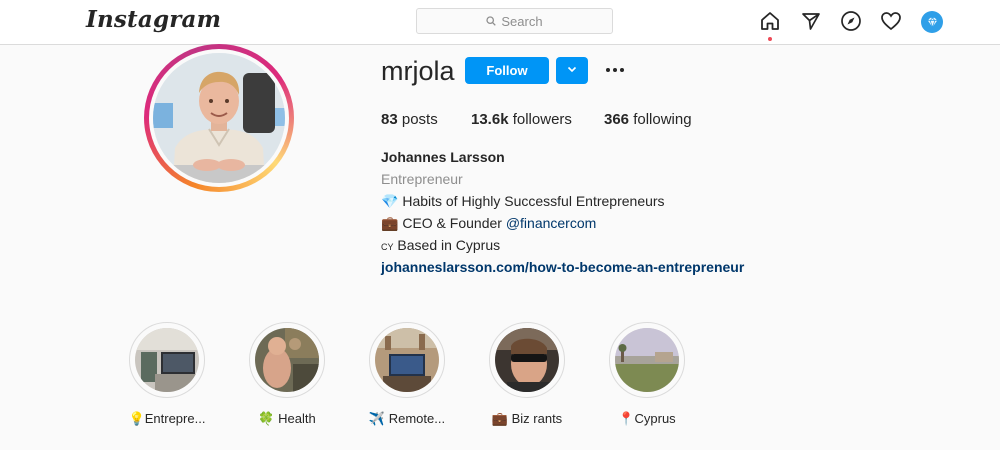 This screenshot has height=450, width=1000. I want to click on bio-line-location: CY Based in Cyprus, so click(441, 245).